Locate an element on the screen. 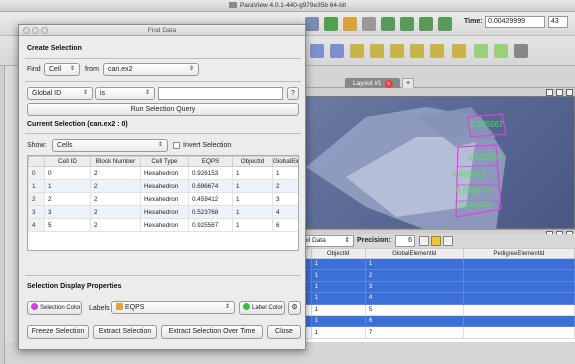 This screenshot has width=575, height=364. toggle-columns-icon is located at coordinates (424, 241).